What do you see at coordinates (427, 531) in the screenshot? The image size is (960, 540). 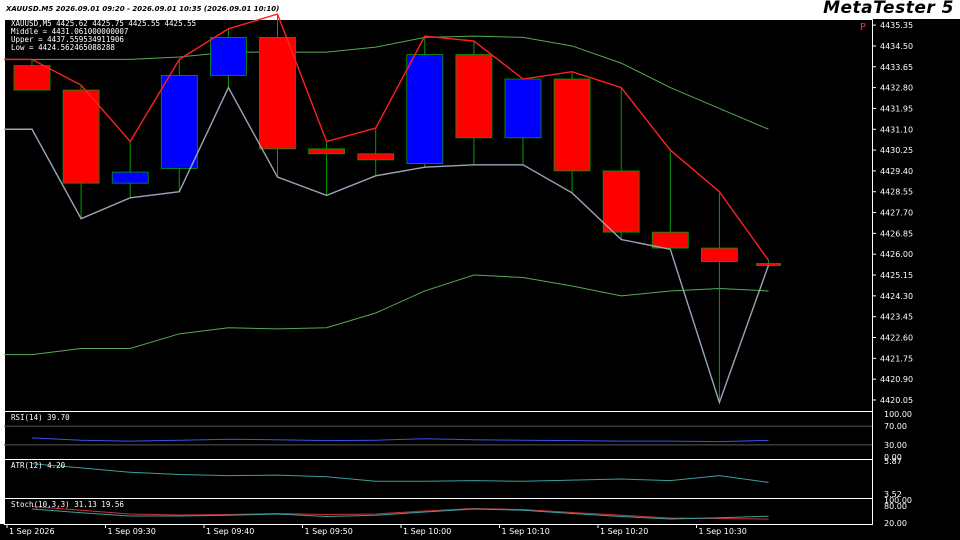 I see `time-tick-label: 1 Sep 10:00` at bounding box center [427, 531].